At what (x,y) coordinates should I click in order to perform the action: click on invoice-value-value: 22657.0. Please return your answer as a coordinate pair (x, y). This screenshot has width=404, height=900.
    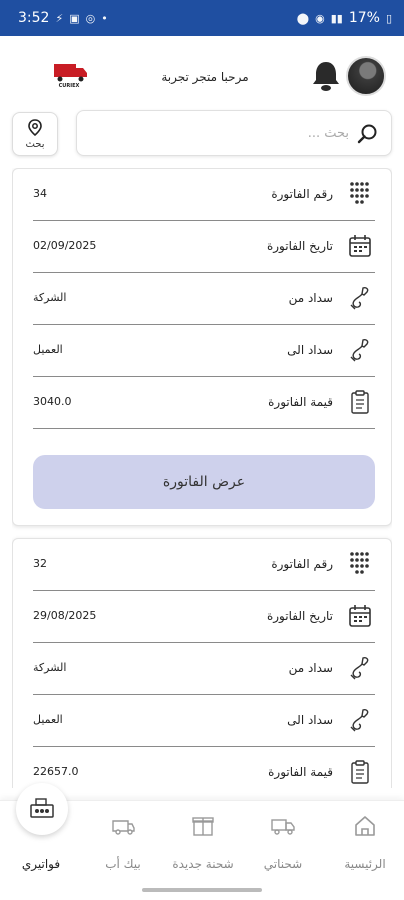
    Looking at the image, I should click on (56, 771).